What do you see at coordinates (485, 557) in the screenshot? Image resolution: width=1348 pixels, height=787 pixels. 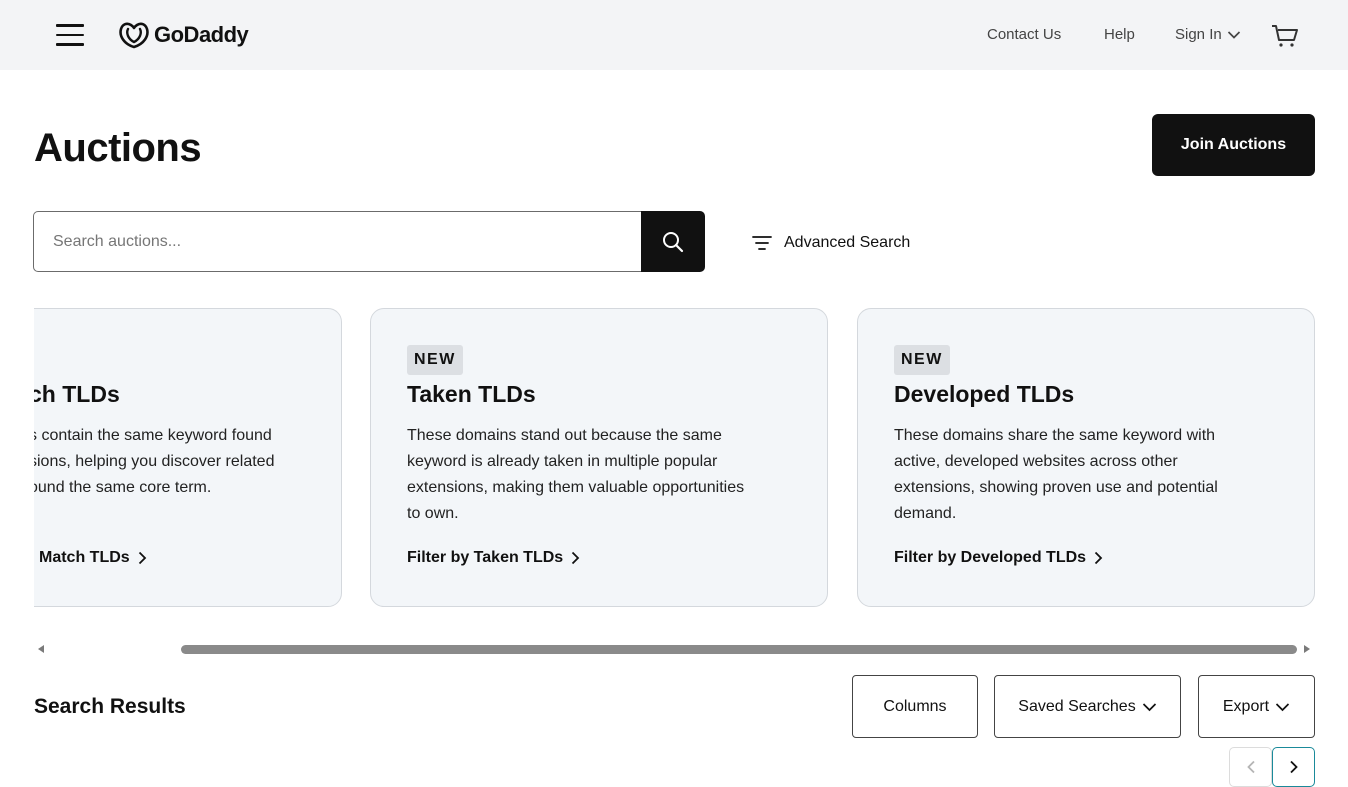 I see `card-link-label: Filter by Taken TLDs` at bounding box center [485, 557].